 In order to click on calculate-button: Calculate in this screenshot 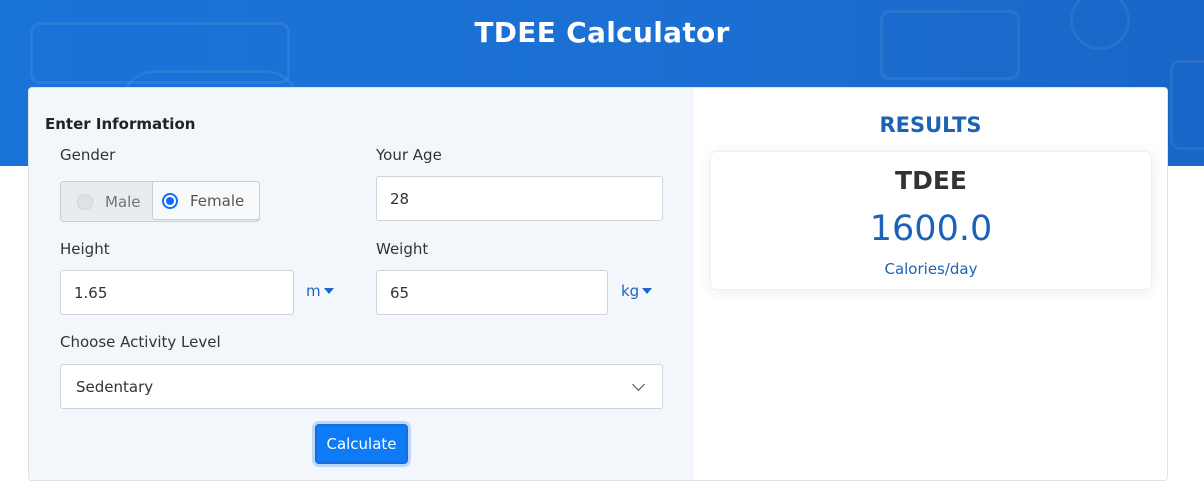, I will do `click(361, 444)`.